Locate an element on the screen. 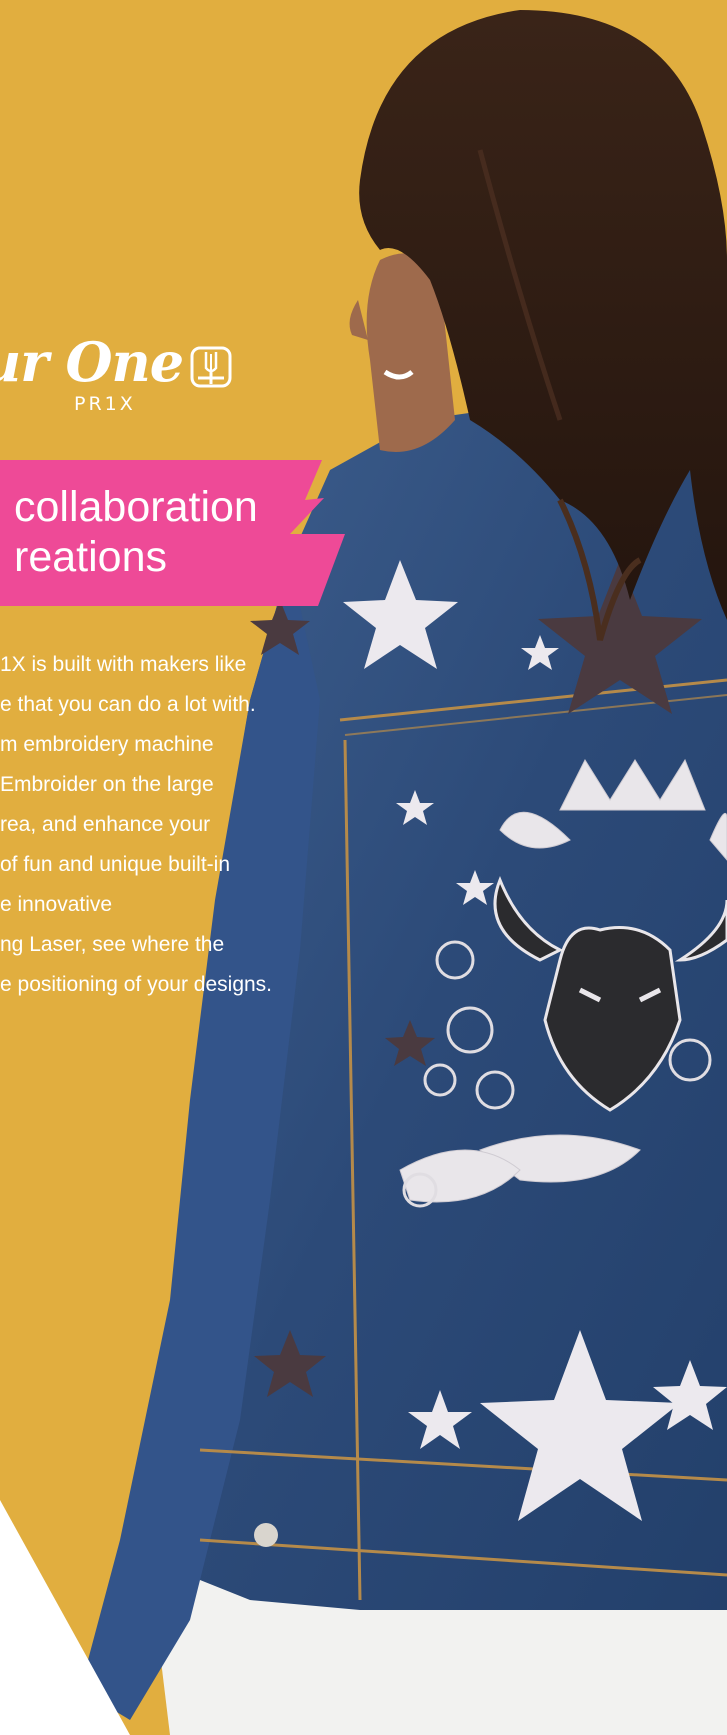 The height and width of the screenshot is (1735, 727). description-line: of fun and unique built-in is located at coordinates (115, 864).